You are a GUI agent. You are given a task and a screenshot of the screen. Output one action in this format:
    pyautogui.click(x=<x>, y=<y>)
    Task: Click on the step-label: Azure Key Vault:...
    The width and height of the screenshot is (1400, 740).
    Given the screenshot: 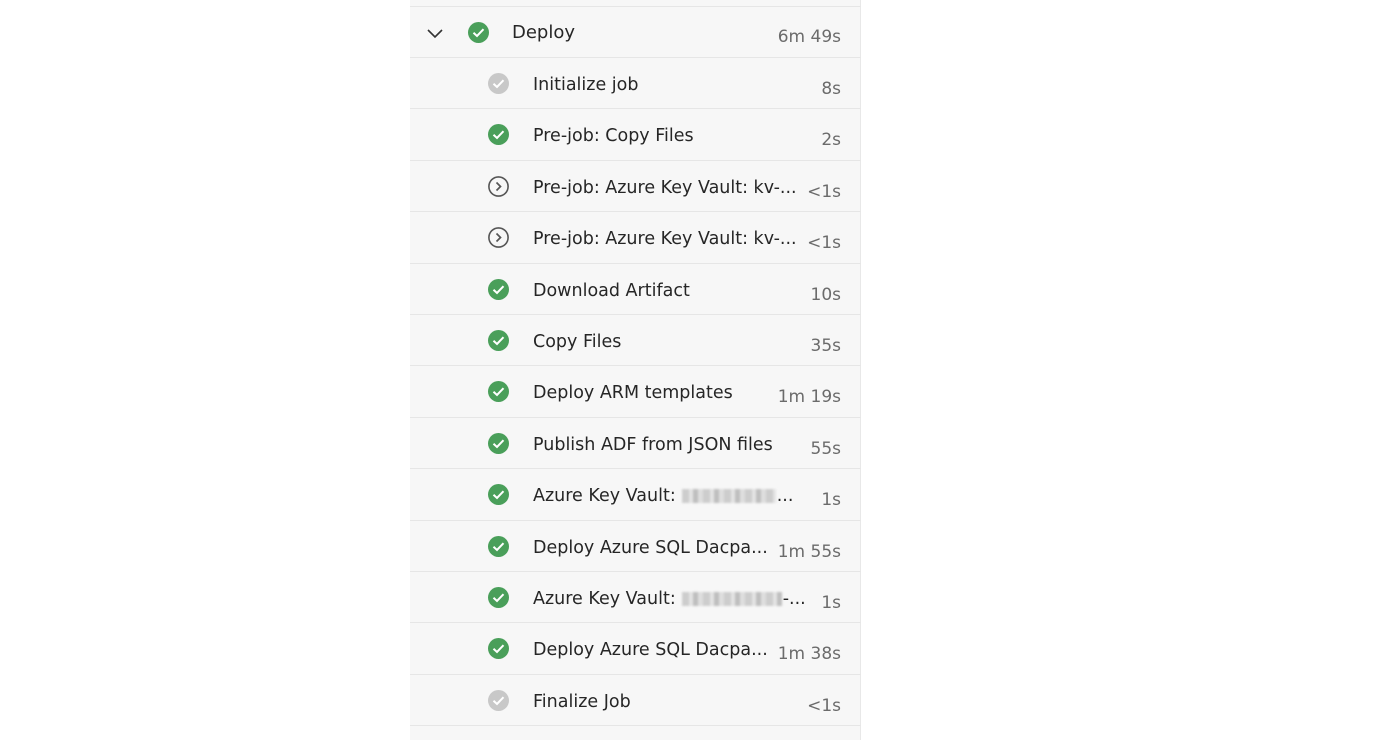 What is the action you would take?
    pyautogui.click(x=663, y=496)
    